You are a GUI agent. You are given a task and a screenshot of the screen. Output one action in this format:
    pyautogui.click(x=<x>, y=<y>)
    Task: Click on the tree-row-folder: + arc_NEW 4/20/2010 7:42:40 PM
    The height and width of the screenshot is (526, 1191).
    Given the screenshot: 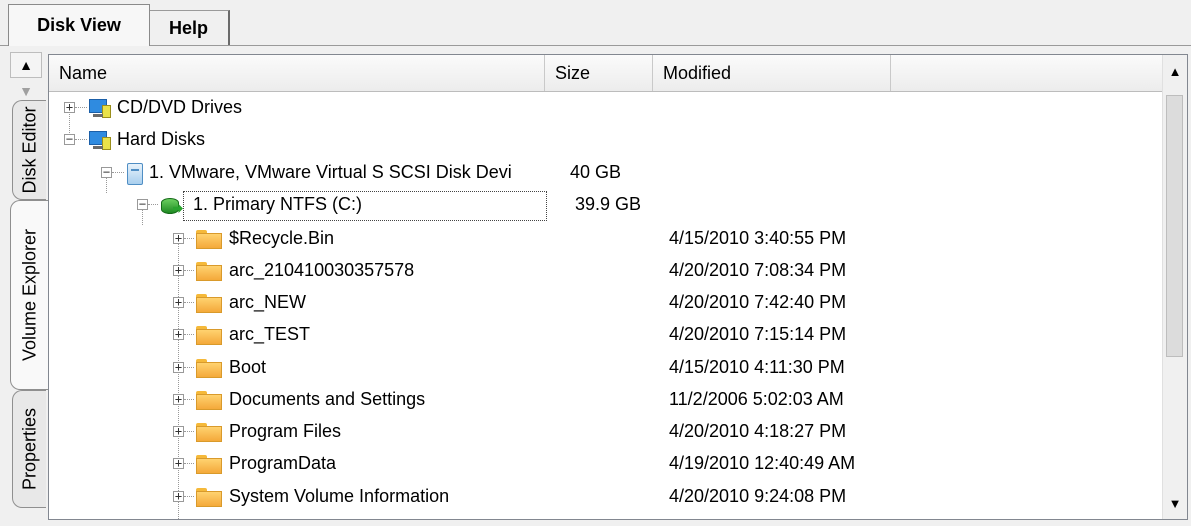 What is the action you would take?
    pyautogui.click(x=607, y=304)
    